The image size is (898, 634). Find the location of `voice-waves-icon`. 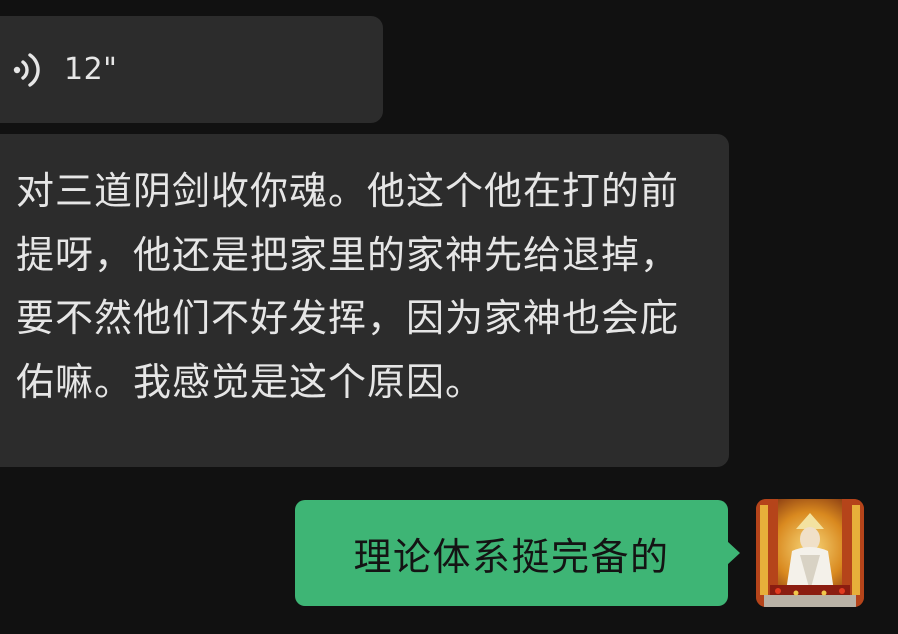

voice-waves-icon is located at coordinates (26, 69).